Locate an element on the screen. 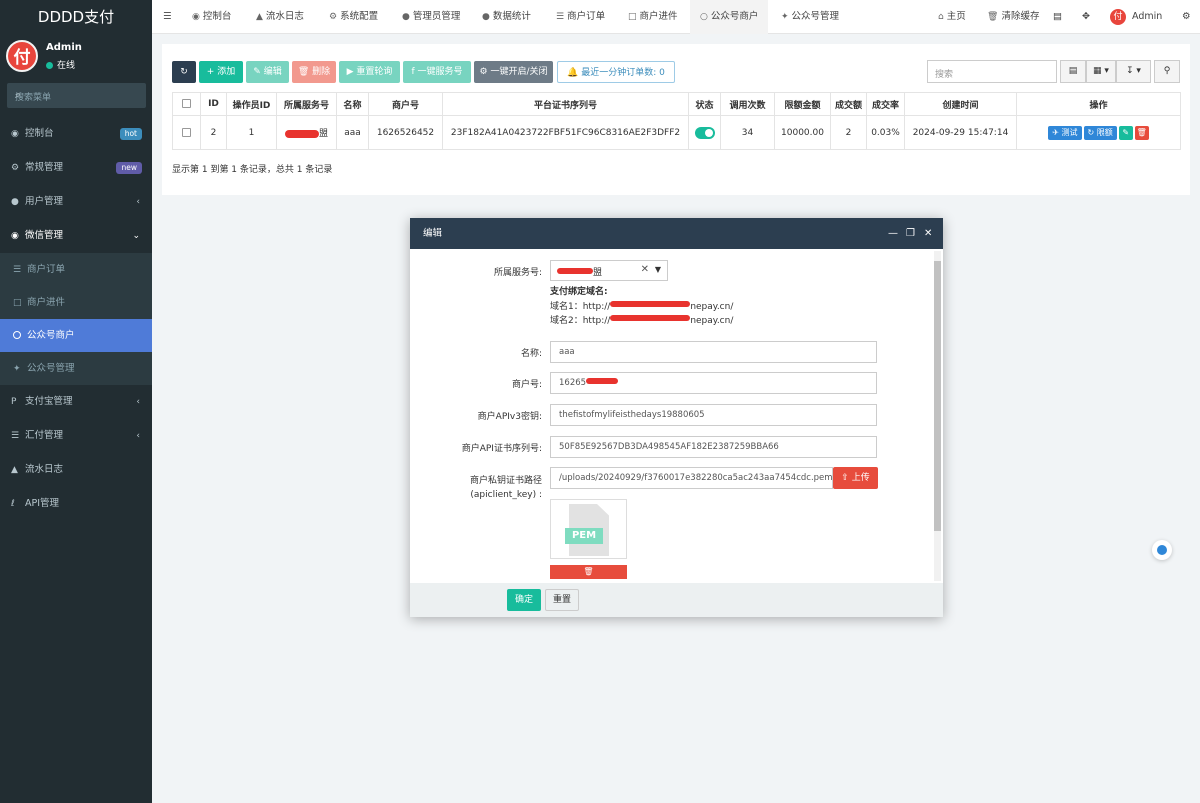  tab-official-merchant: ○ 公众号商户 is located at coordinates (729, 17).